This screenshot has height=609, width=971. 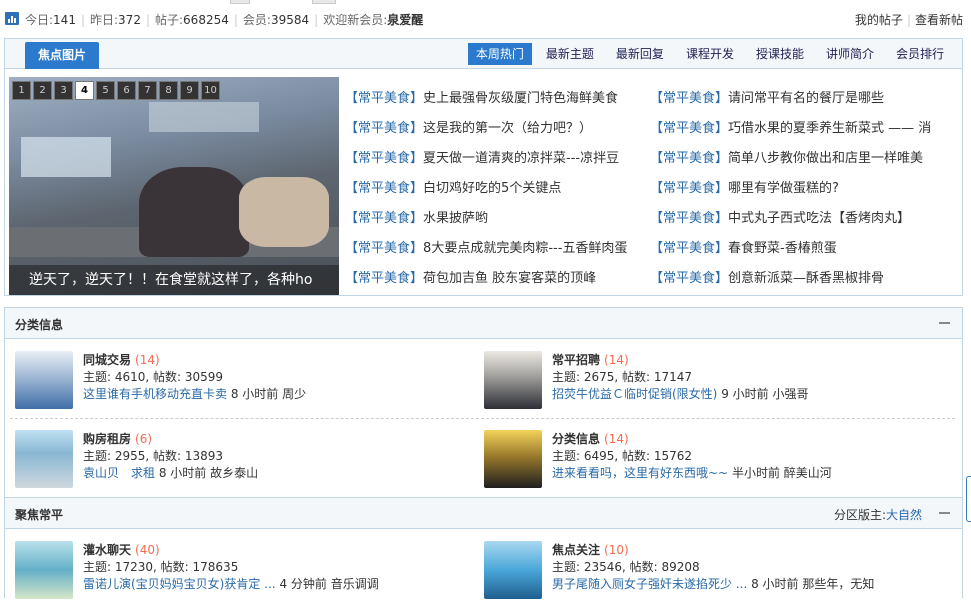 I want to click on thread-link: 8大要点成就完美肉粽---五香鲜肉蛋, so click(x=525, y=248).